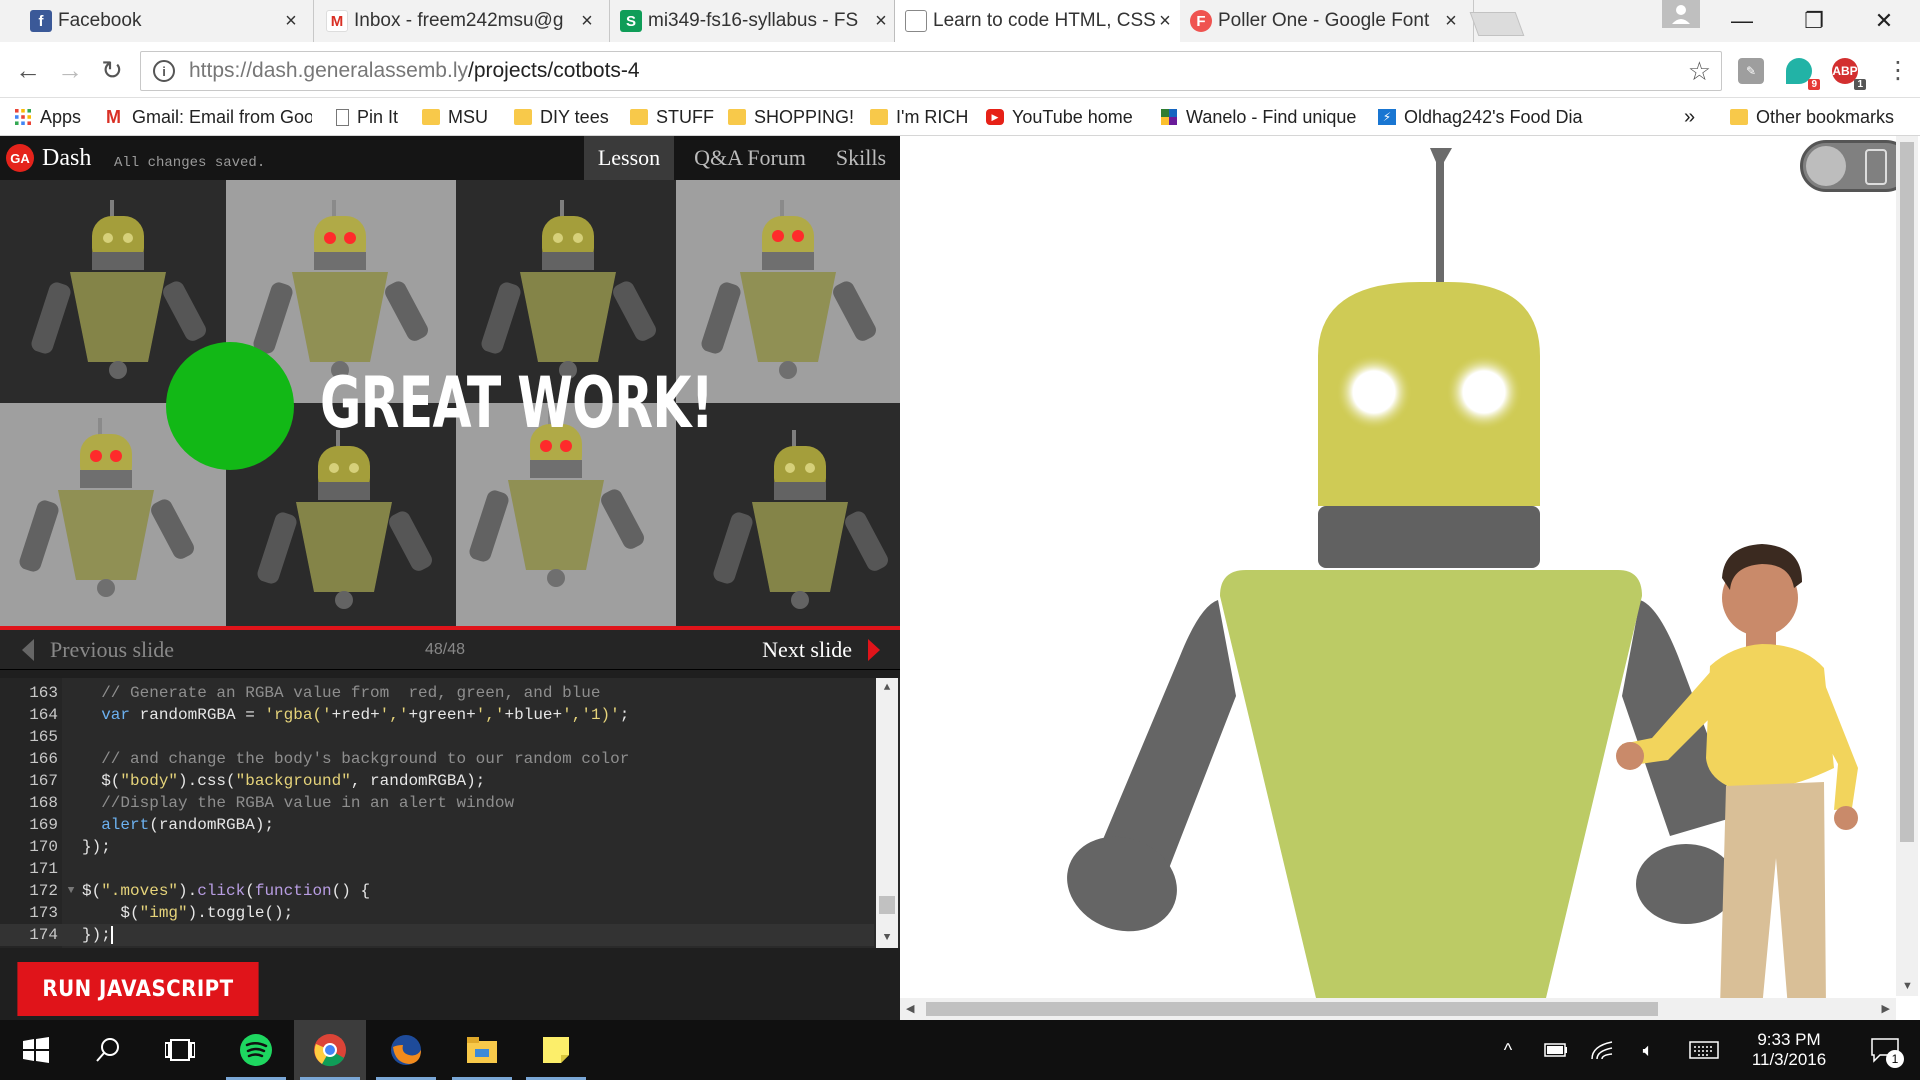  Describe the element at coordinates (1648, 1050) in the screenshot. I see `volume-icon: 🔈︎` at that location.